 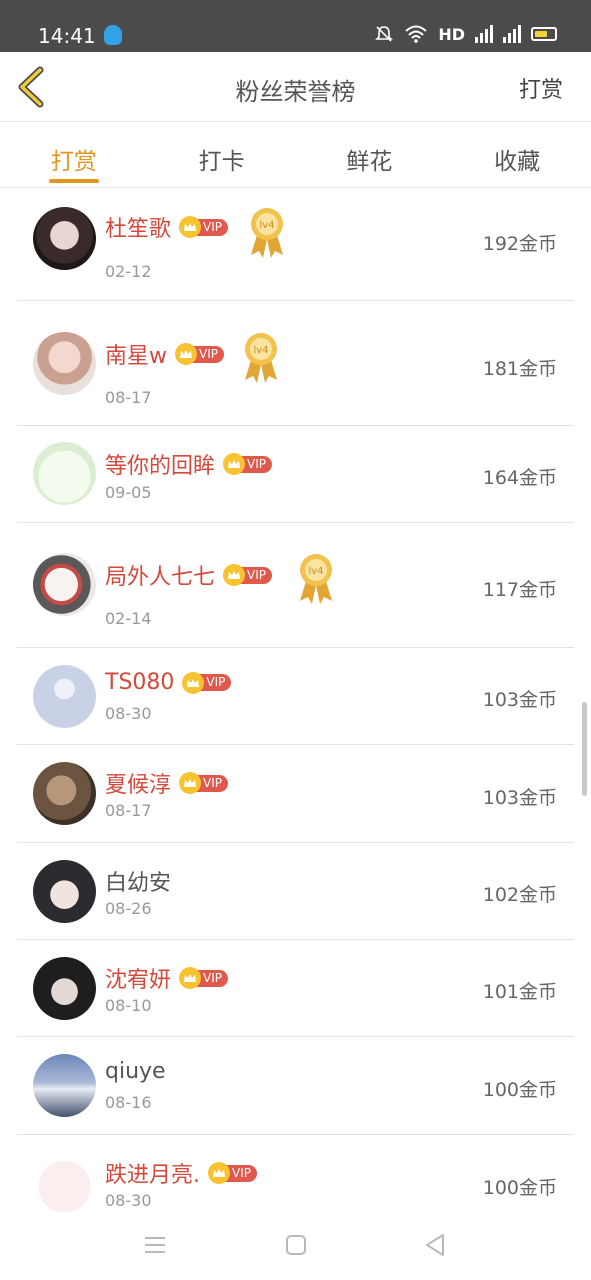 What do you see at coordinates (295, 245) in the screenshot?
I see `list-item: 杜笙歌 VIP lv4 02-12 192金币` at bounding box center [295, 245].